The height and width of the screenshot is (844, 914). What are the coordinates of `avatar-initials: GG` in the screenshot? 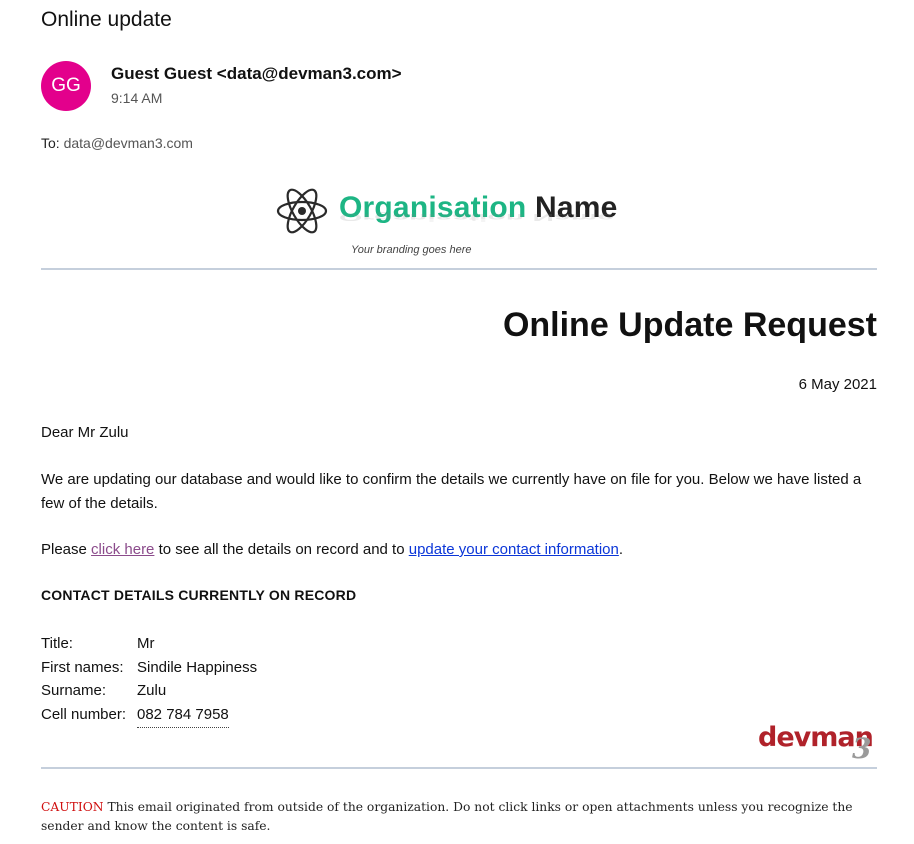 It's located at (66, 85).